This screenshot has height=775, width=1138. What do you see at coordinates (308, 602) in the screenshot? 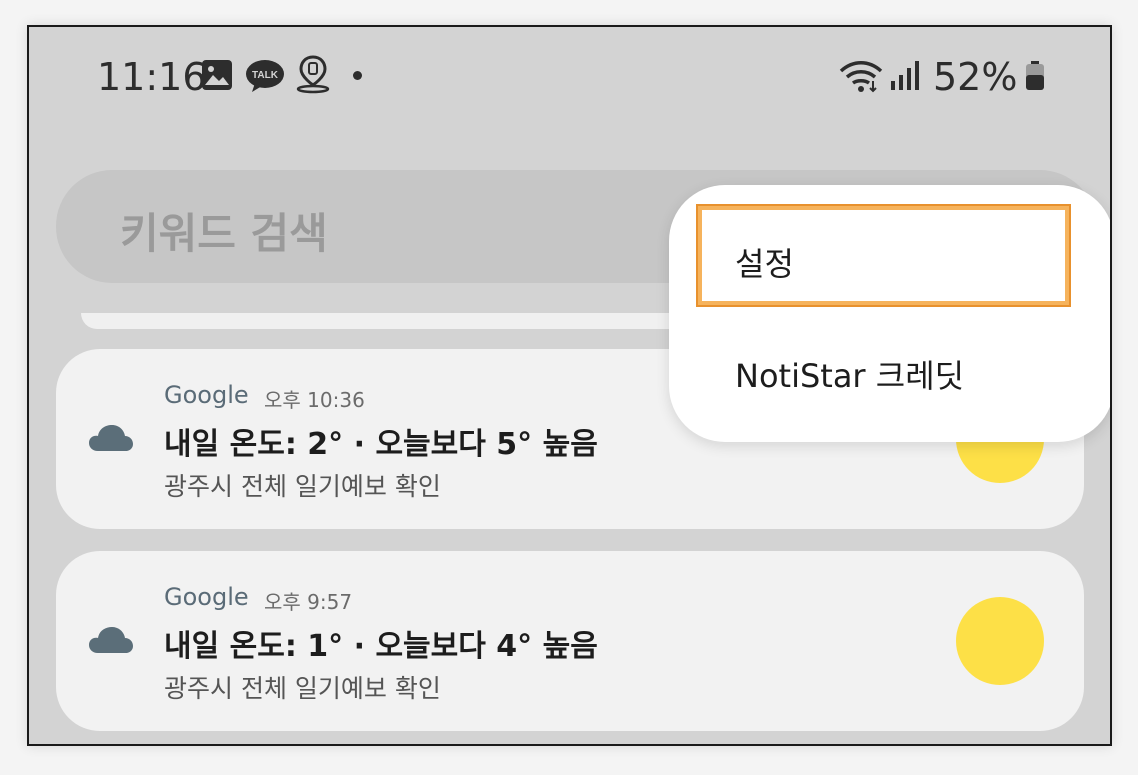
I see `notification-time: 오후 9:57` at bounding box center [308, 602].